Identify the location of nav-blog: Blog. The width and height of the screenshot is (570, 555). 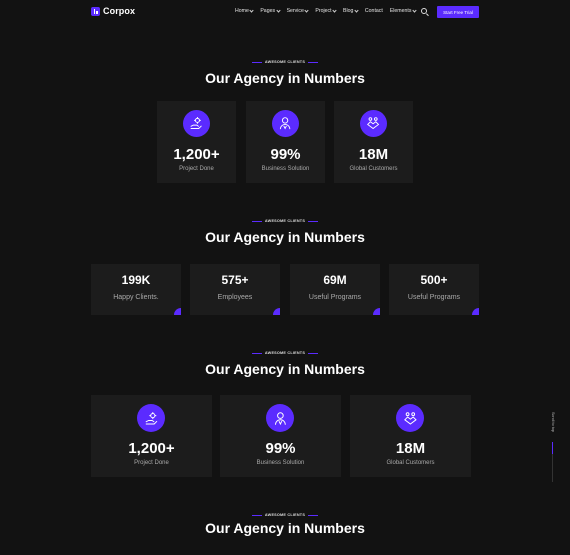
(351, 10).